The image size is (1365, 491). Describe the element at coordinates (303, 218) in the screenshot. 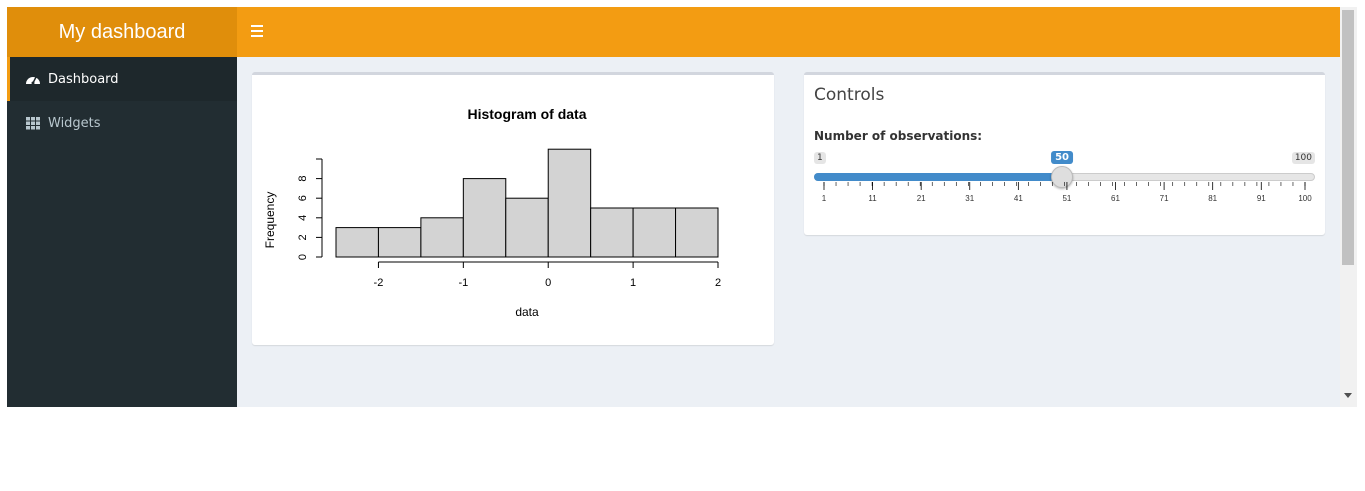

I see `y-tick-label: 4` at that location.